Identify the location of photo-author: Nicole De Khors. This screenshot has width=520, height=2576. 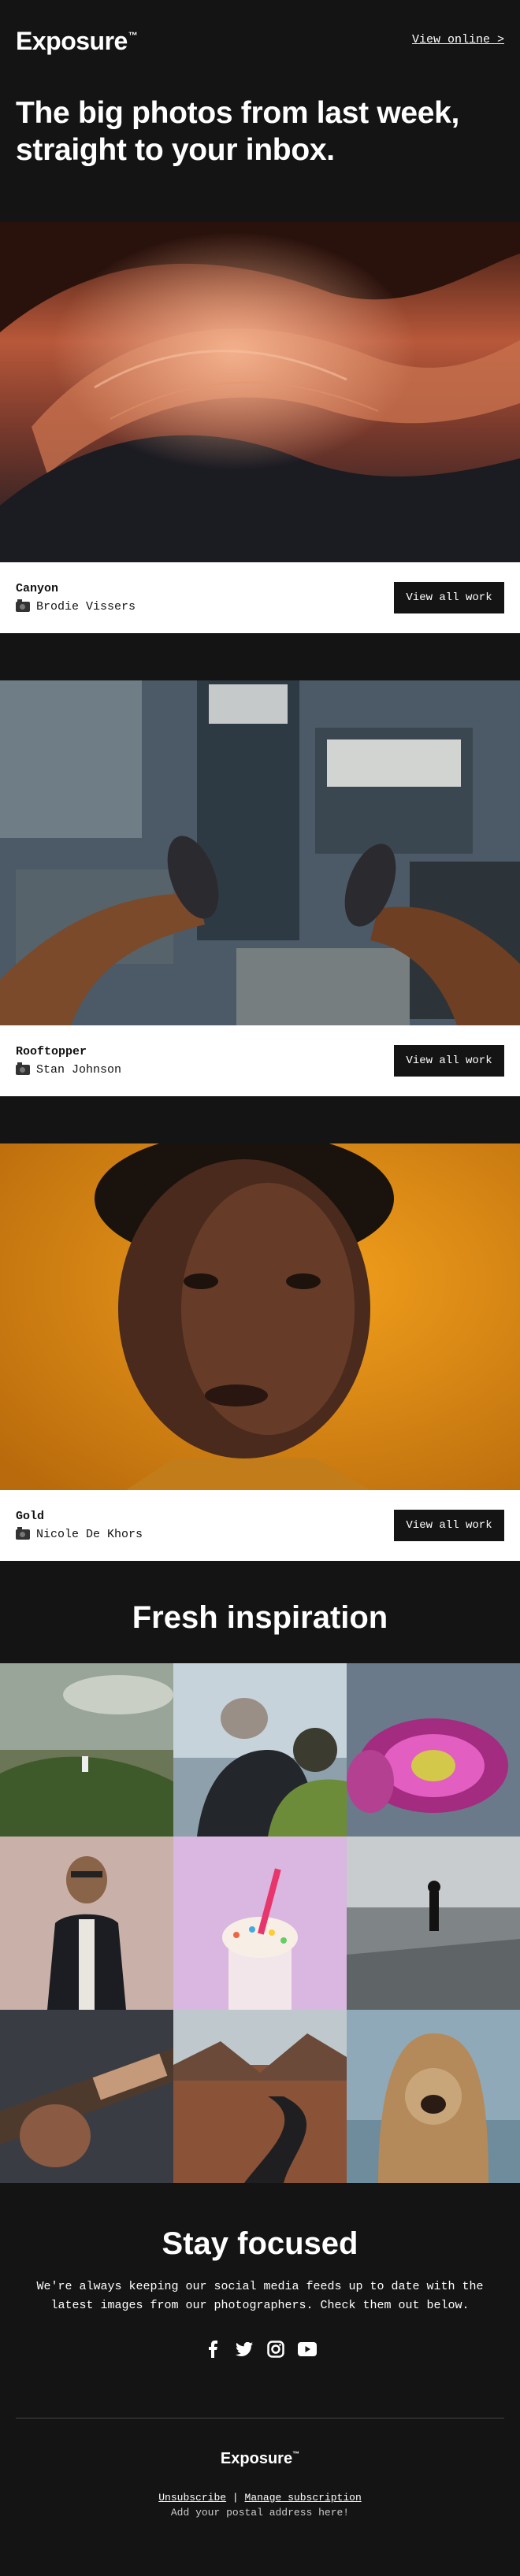
(79, 1534).